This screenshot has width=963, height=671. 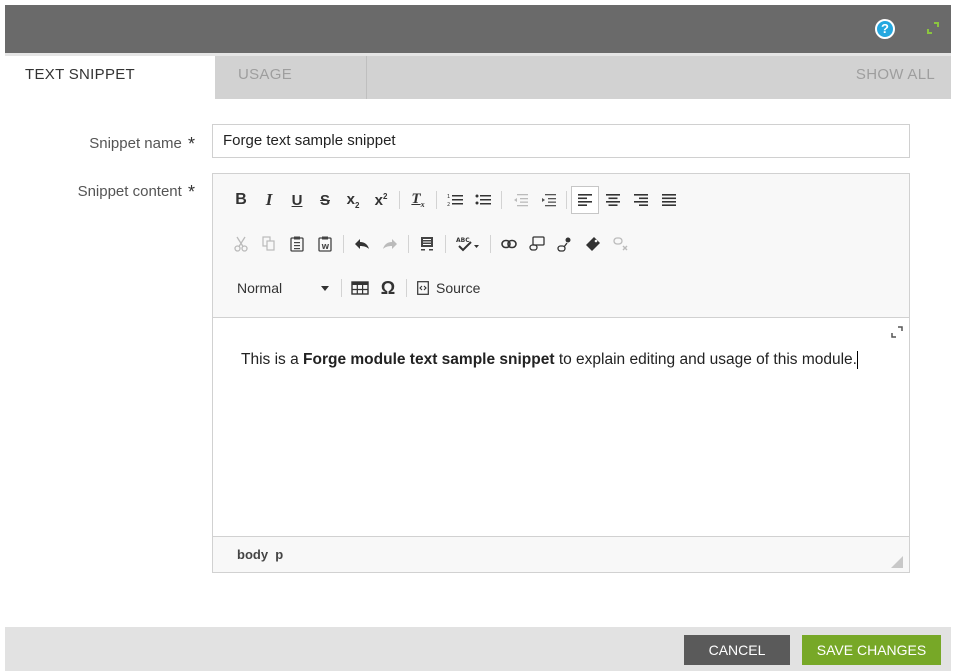 What do you see at coordinates (326, 247) in the screenshot?
I see `svg-text: W` at bounding box center [326, 247].